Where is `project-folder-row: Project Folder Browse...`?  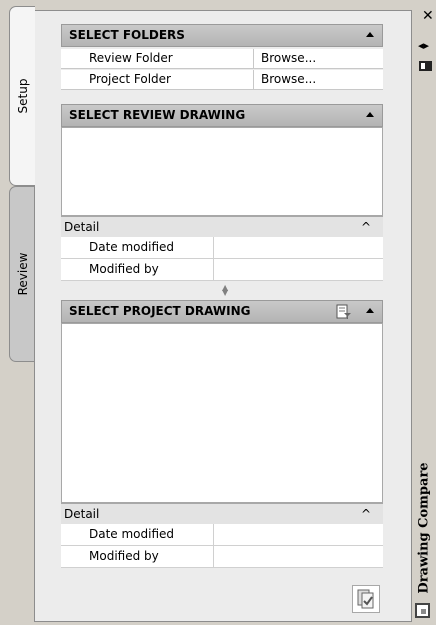
project-folder-row: Project Folder Browse... is located at coordinates (222, 80).